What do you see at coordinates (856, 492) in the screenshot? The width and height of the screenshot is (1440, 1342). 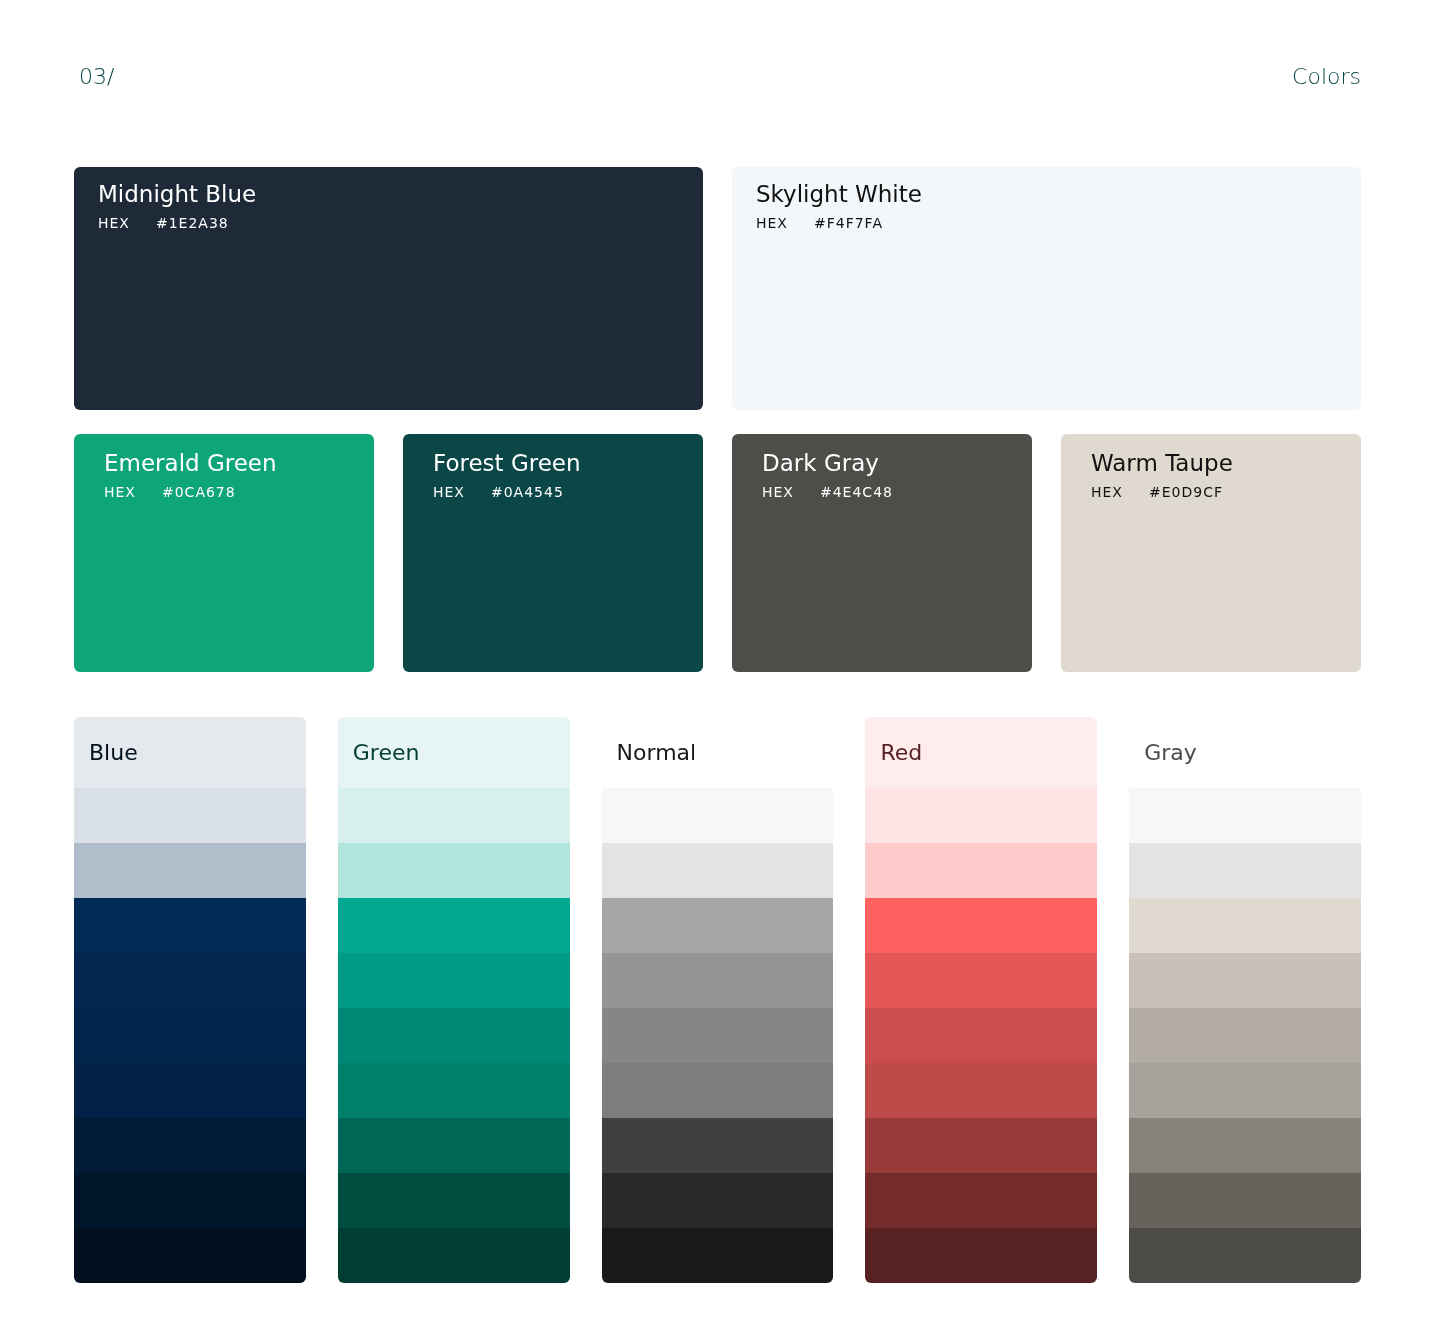 I see `hex-value: #4E4C48` at bounding box center [856, 492].